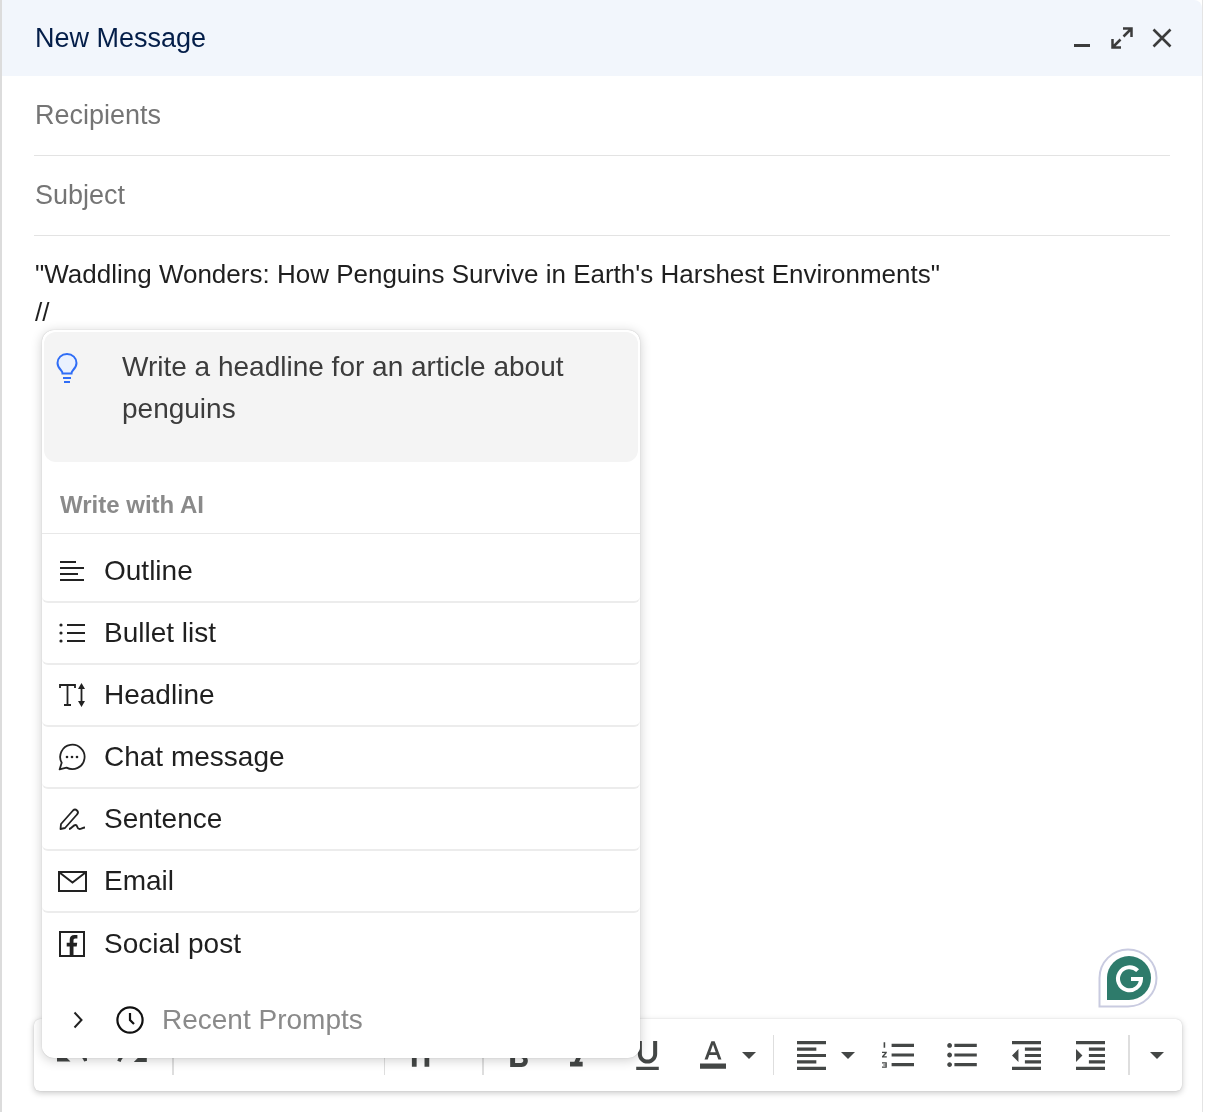 This screenshot has height=1112, width=1206. What do you see at coordinates (72, 881) in the screenshot?
I see `envelope-icon` at bounding box center [72, 881].